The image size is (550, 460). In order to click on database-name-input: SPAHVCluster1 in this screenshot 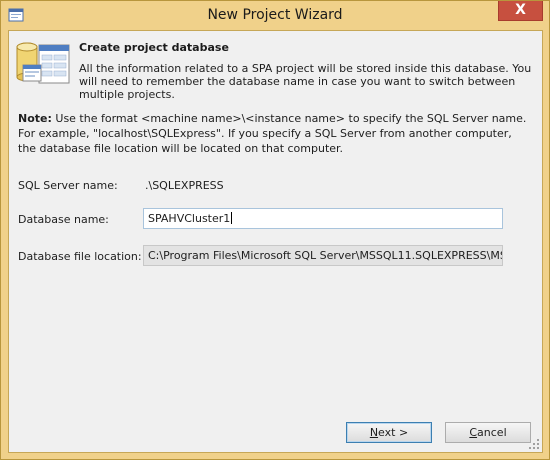, I will do `click(323, 218)`.